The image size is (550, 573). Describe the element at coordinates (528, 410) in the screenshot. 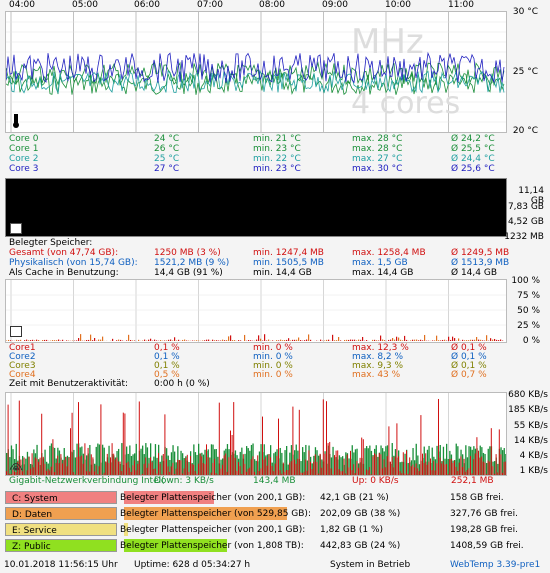

I see `net-ylabel-1: 185 KB/s` at that location.